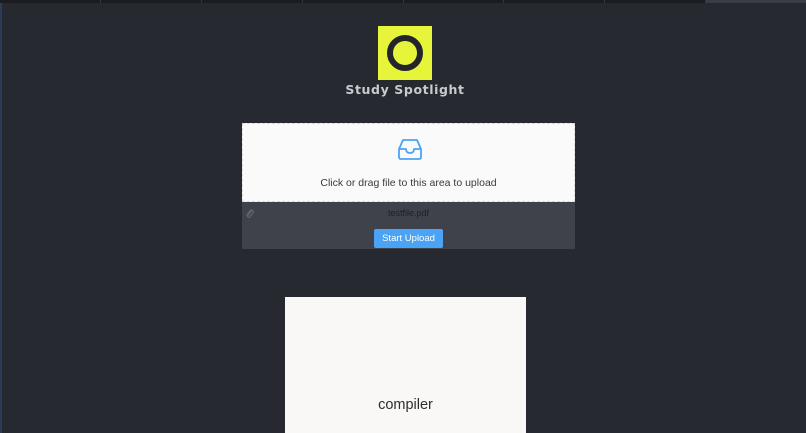 The image size is (806, 433). Describe the element at coordinates (756, 1) in the screenshot. I see `tab-8-active` at that location.